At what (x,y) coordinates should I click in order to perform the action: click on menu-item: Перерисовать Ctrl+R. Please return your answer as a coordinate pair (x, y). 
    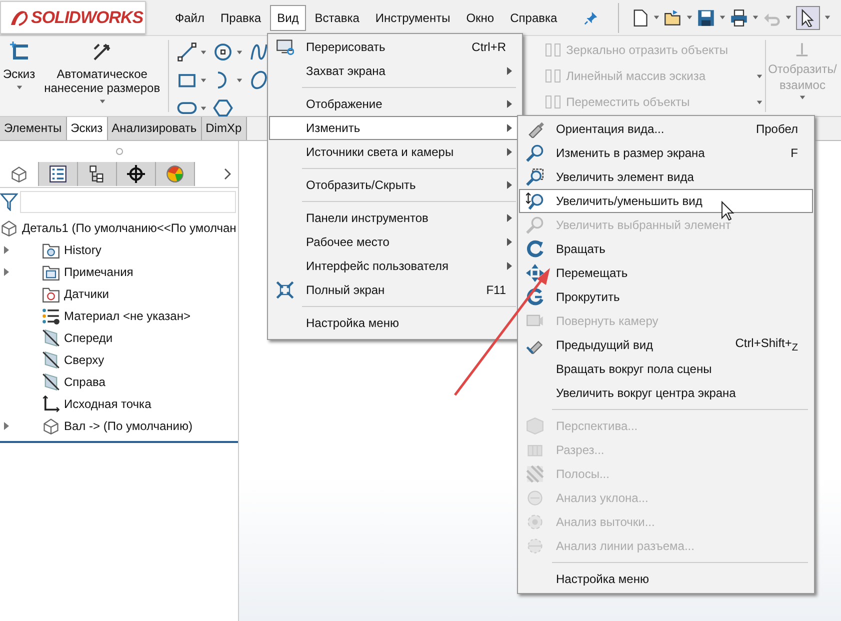
    Looking at the image, I should click on (395, 47).